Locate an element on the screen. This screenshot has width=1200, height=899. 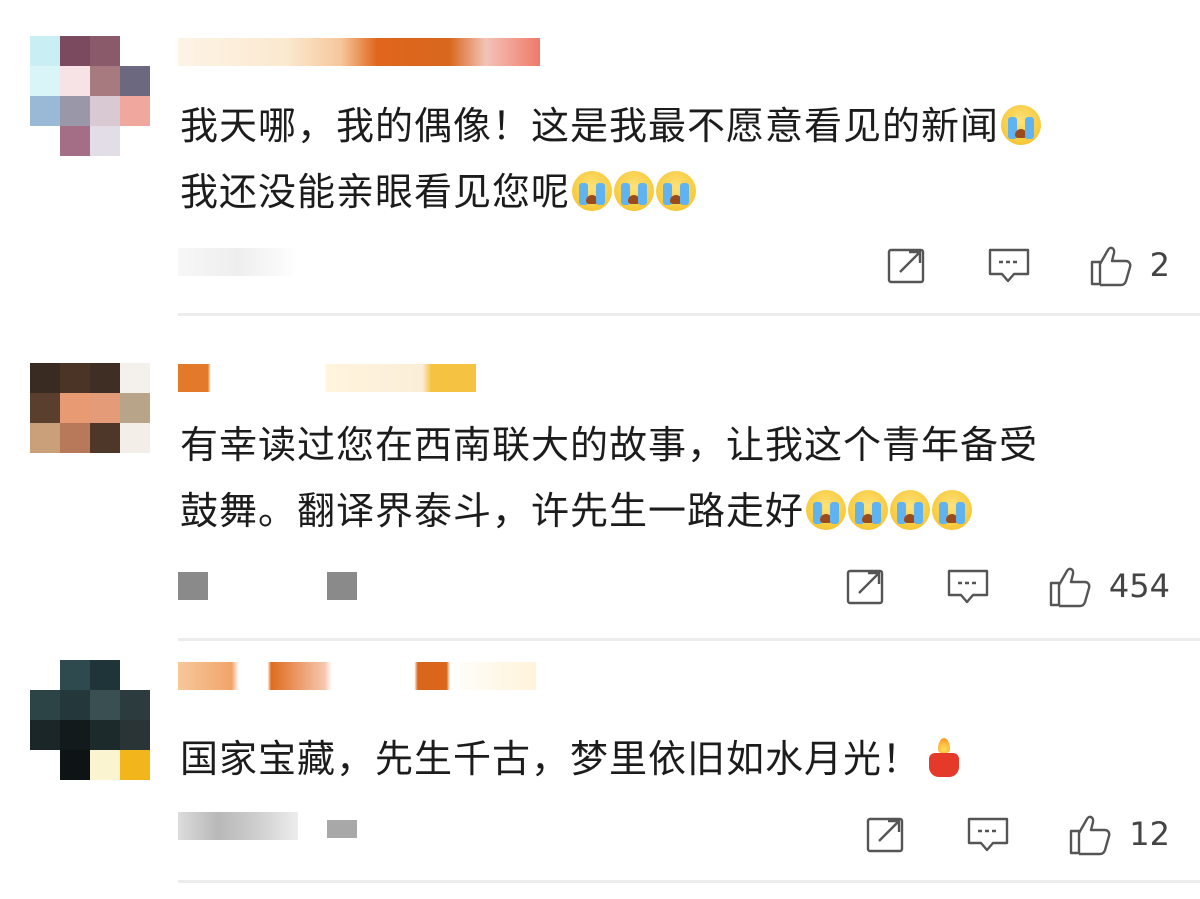
like-count: 2 is located at coordinates (1159, 265).